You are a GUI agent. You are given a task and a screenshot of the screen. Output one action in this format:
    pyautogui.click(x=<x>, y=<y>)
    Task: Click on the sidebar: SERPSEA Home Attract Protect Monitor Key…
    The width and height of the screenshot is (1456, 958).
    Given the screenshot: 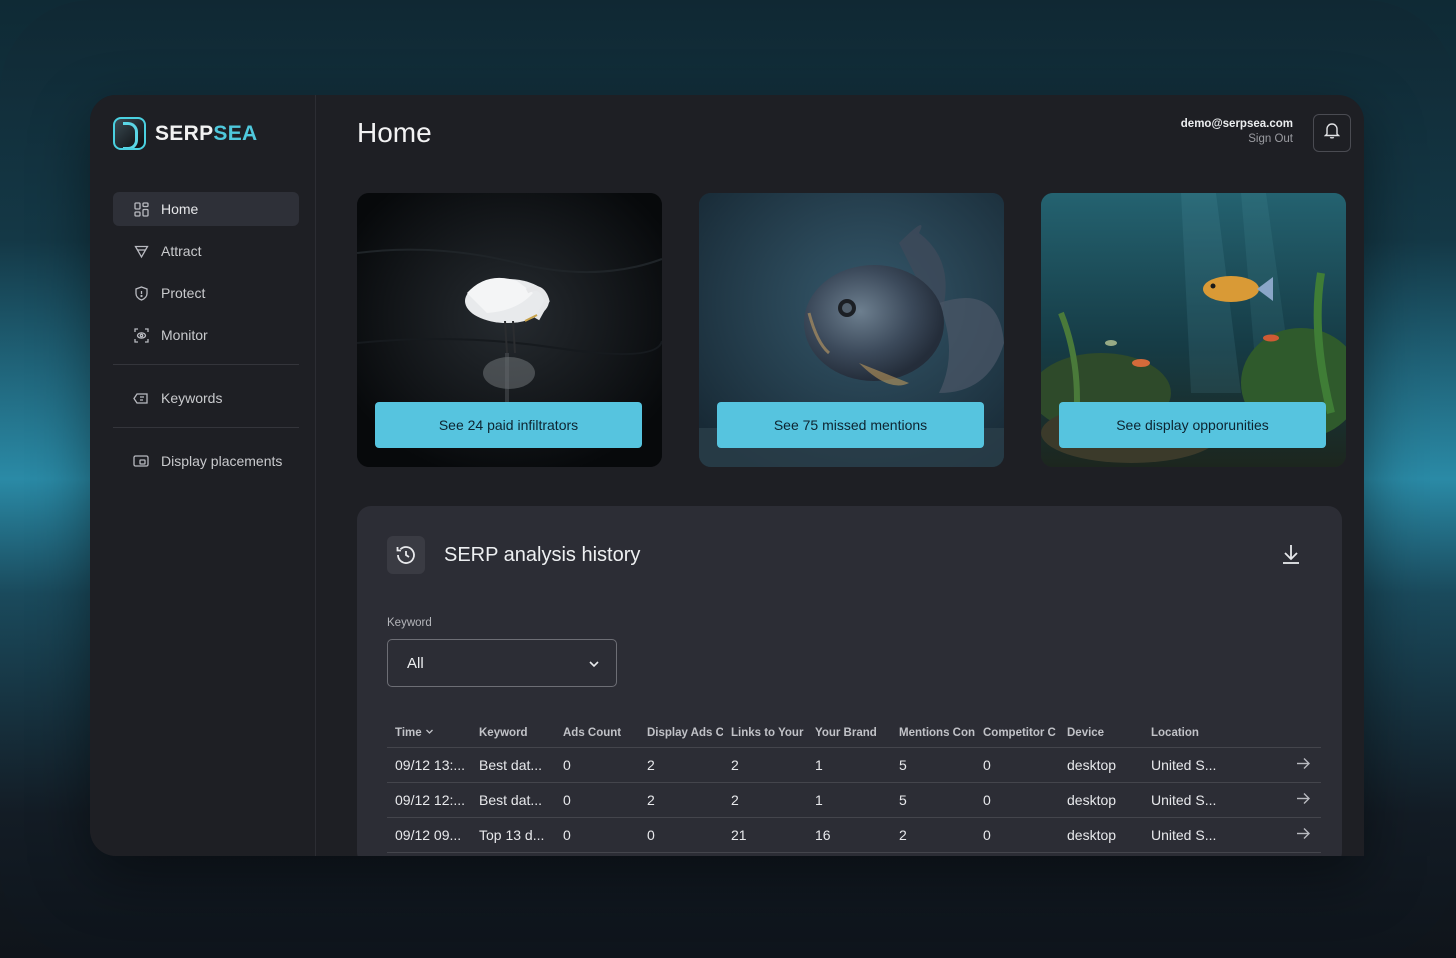 What is the action you would take?
    pyautogui.click(x=203, y=475)
    